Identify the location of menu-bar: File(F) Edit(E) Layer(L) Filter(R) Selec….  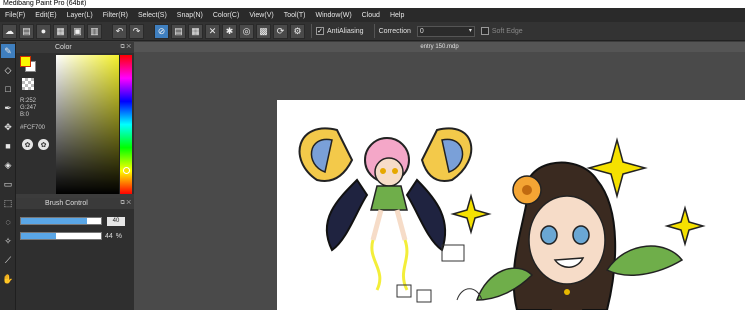
(372, 15).